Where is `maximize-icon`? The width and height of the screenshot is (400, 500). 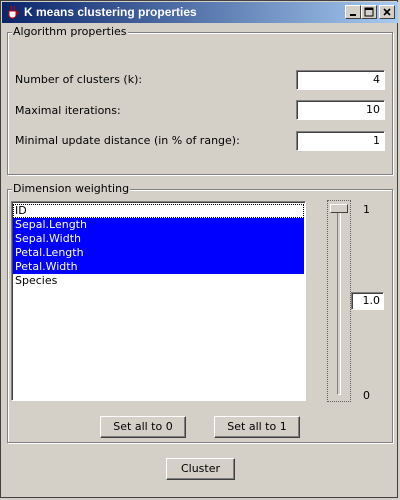 maximize-icon is located at coordinates (369, 12).